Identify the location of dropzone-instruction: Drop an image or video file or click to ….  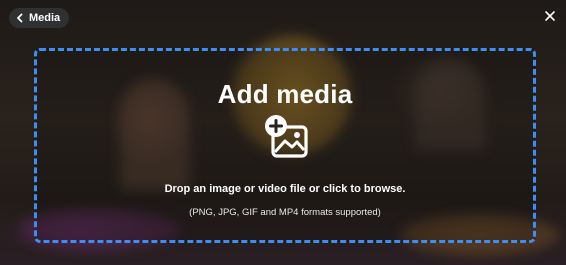
(285, 189).